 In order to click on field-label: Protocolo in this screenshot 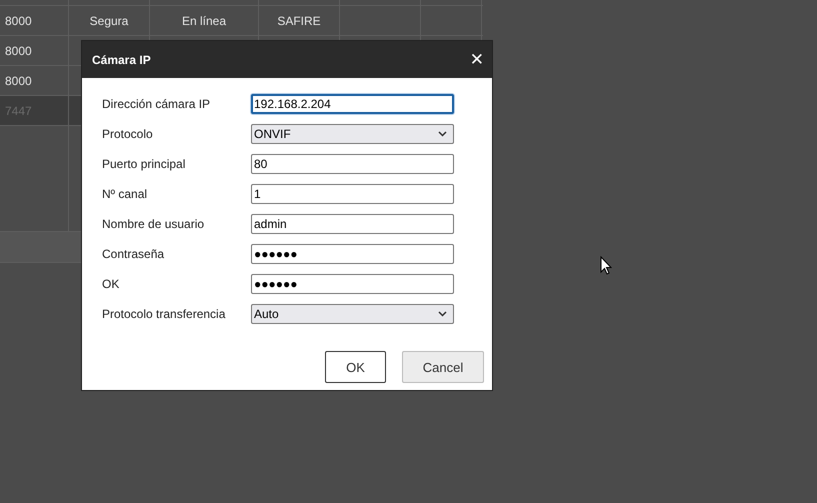, I will do `click(128, 134)`.